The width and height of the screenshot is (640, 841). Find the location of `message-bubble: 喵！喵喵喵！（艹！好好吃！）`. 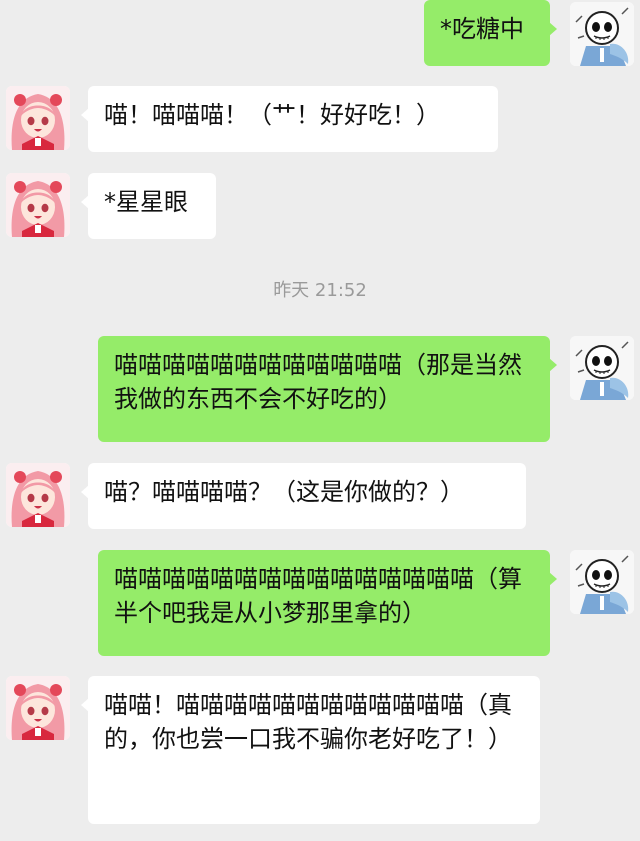

message-bubble: 喵！喵喵喵！（艹！好好吃！） is located at coordinates (289, 119).